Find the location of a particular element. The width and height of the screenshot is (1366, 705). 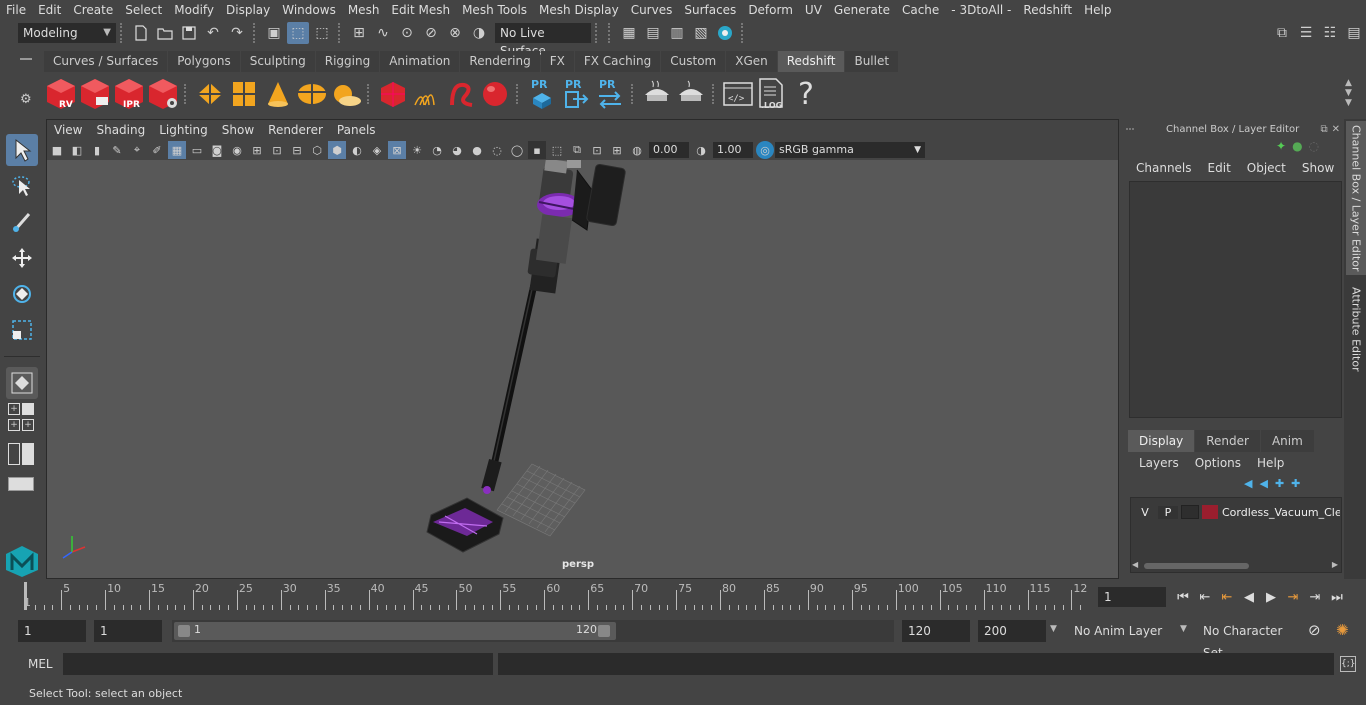

range-start-handle is located at coordinates (184, 631).